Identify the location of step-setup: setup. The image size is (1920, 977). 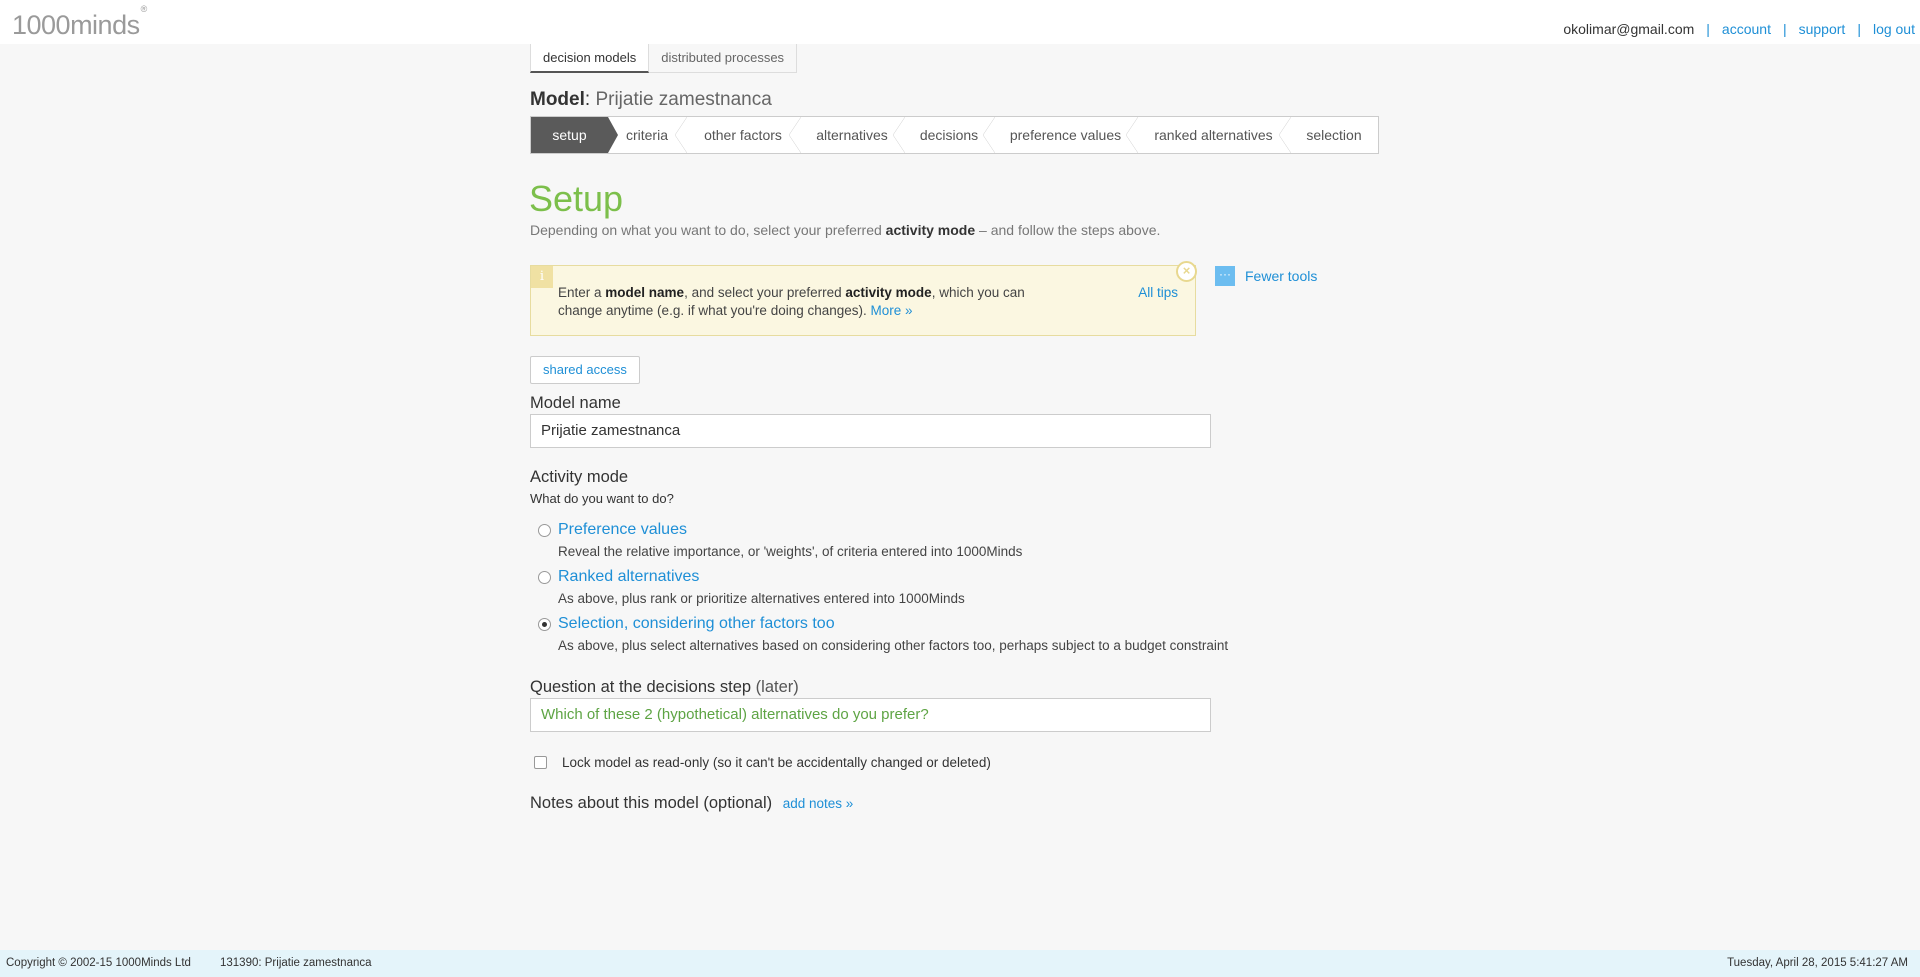
(574, 135).